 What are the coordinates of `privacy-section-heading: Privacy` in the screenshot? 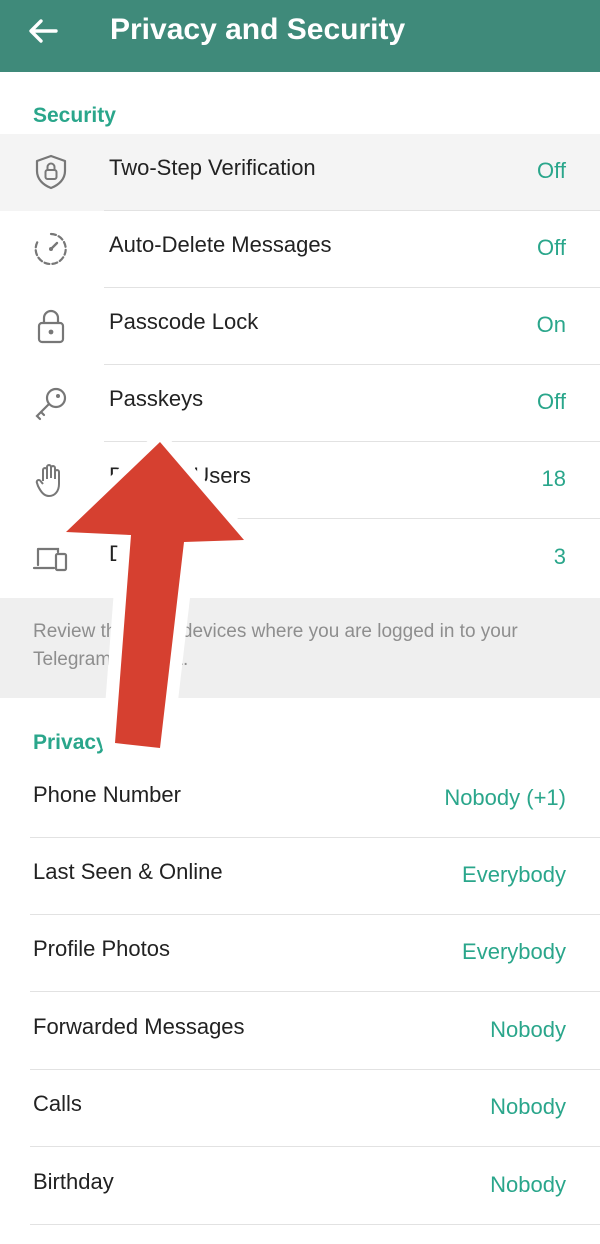 It's located at (70, 742).